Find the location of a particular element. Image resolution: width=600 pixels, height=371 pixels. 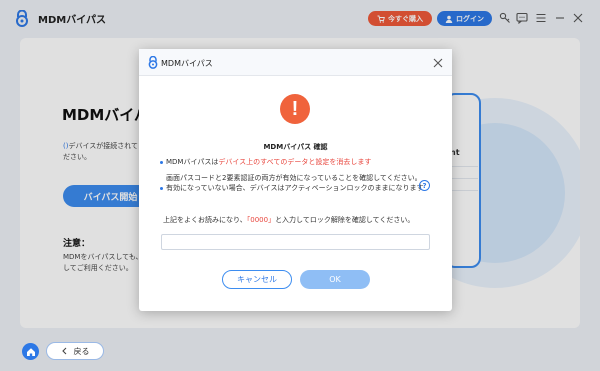

cancel-button: キャンセル is located at coordinates (257, 279).